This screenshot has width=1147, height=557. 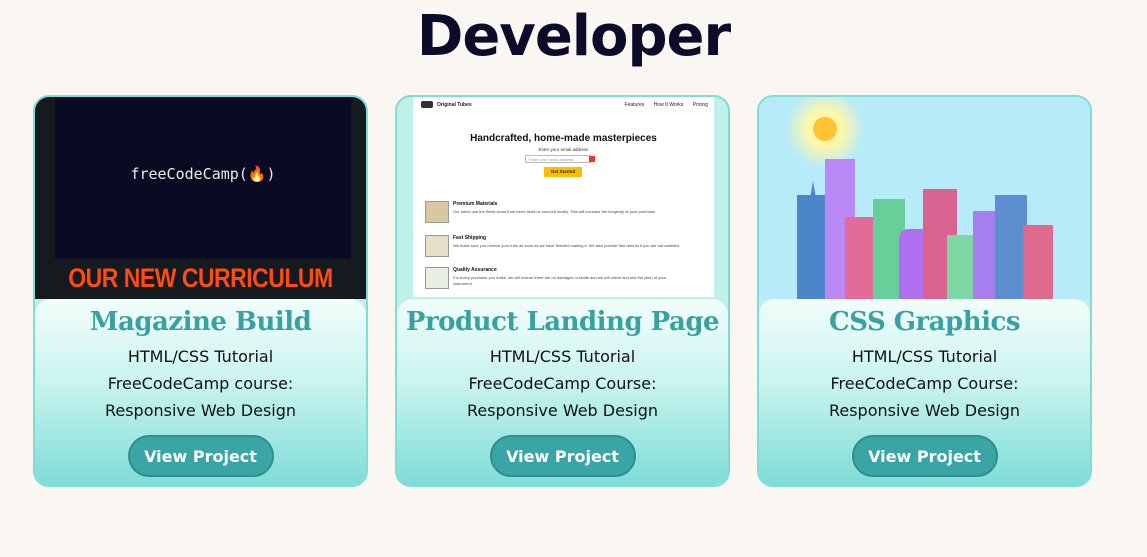 I want to click on preview-subtitle: Enter your email address, so click(x=563, y=149).